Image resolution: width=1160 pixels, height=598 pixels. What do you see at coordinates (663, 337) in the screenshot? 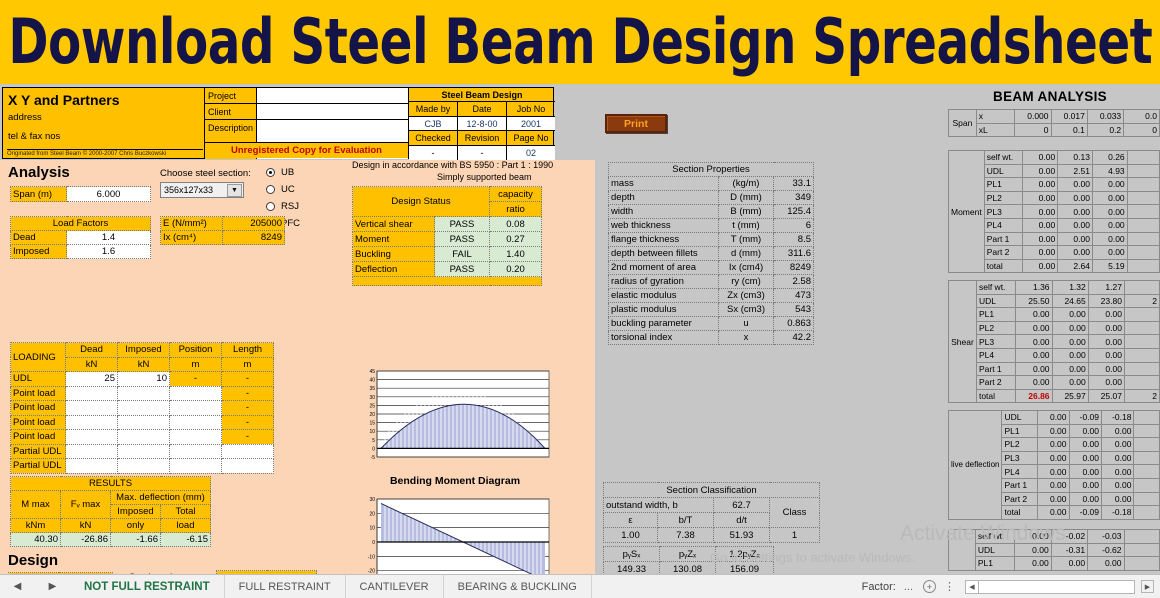
I see `sp-name: torsional index` at bounding box center [663, 337].